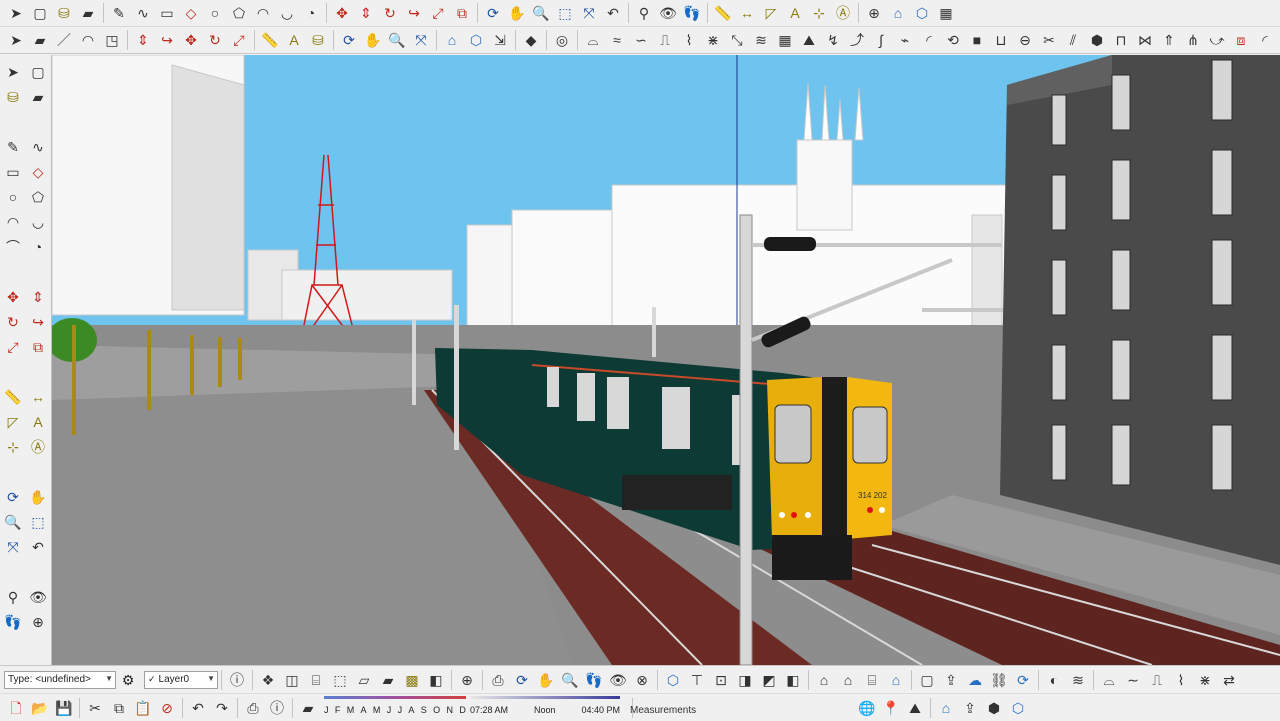  I want to click on polyline-icon: ⌁, so click(905, 40).